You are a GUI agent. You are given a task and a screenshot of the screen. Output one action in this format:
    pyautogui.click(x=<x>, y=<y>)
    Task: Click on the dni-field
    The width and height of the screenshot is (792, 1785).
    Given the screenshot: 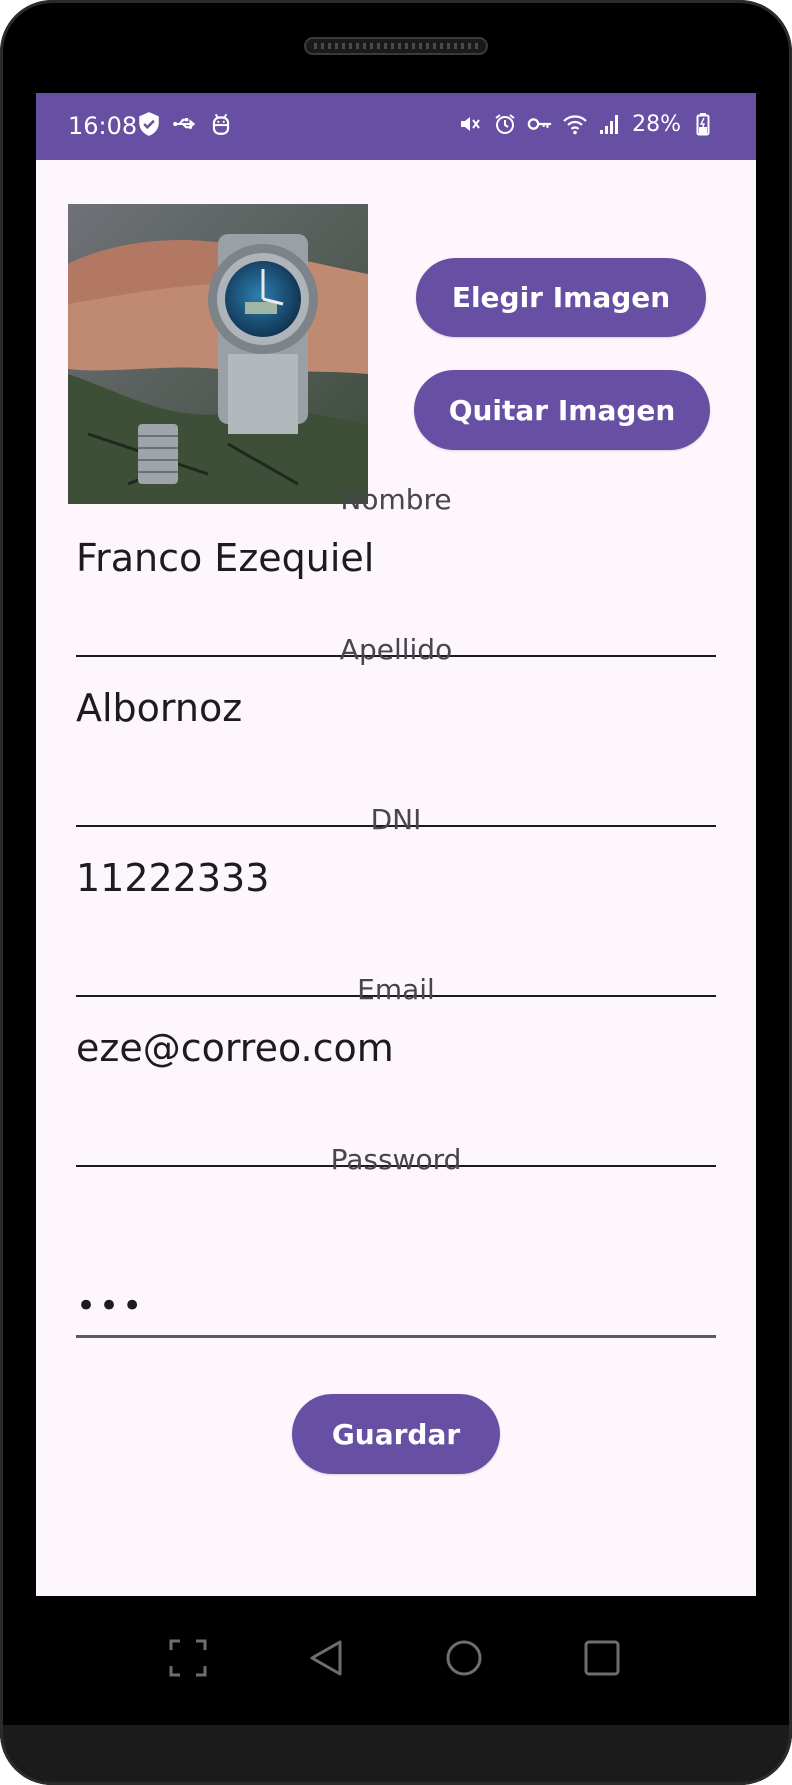 What is the action you would take?
    pyautogui.click(x=396, y=878)
    